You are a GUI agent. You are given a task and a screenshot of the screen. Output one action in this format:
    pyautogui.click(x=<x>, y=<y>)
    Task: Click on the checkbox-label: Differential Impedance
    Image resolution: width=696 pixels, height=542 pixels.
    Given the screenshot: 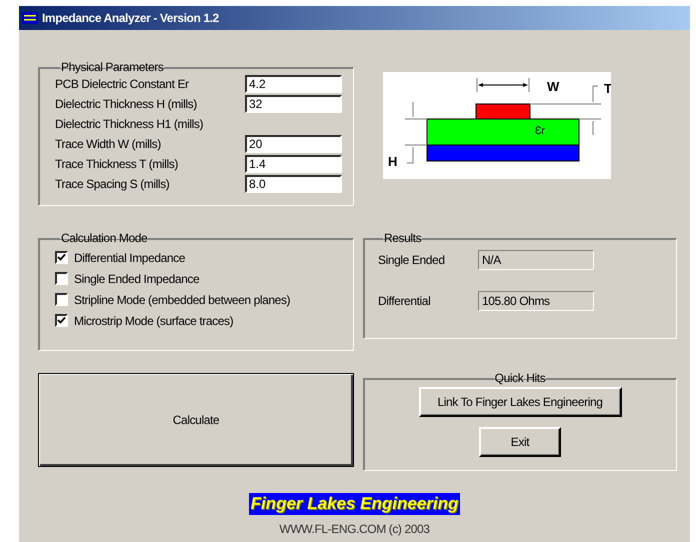 What is the action you would take?
    pyautogui.click(x=130, y=257)
    